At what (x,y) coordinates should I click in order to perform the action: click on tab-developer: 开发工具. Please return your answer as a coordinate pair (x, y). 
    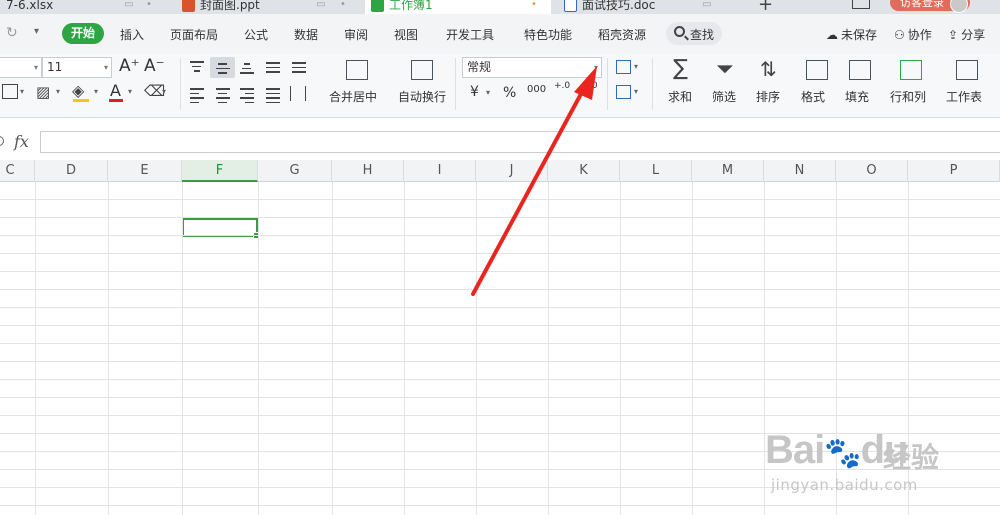
    Looking at the image, I should click on (470, 34).